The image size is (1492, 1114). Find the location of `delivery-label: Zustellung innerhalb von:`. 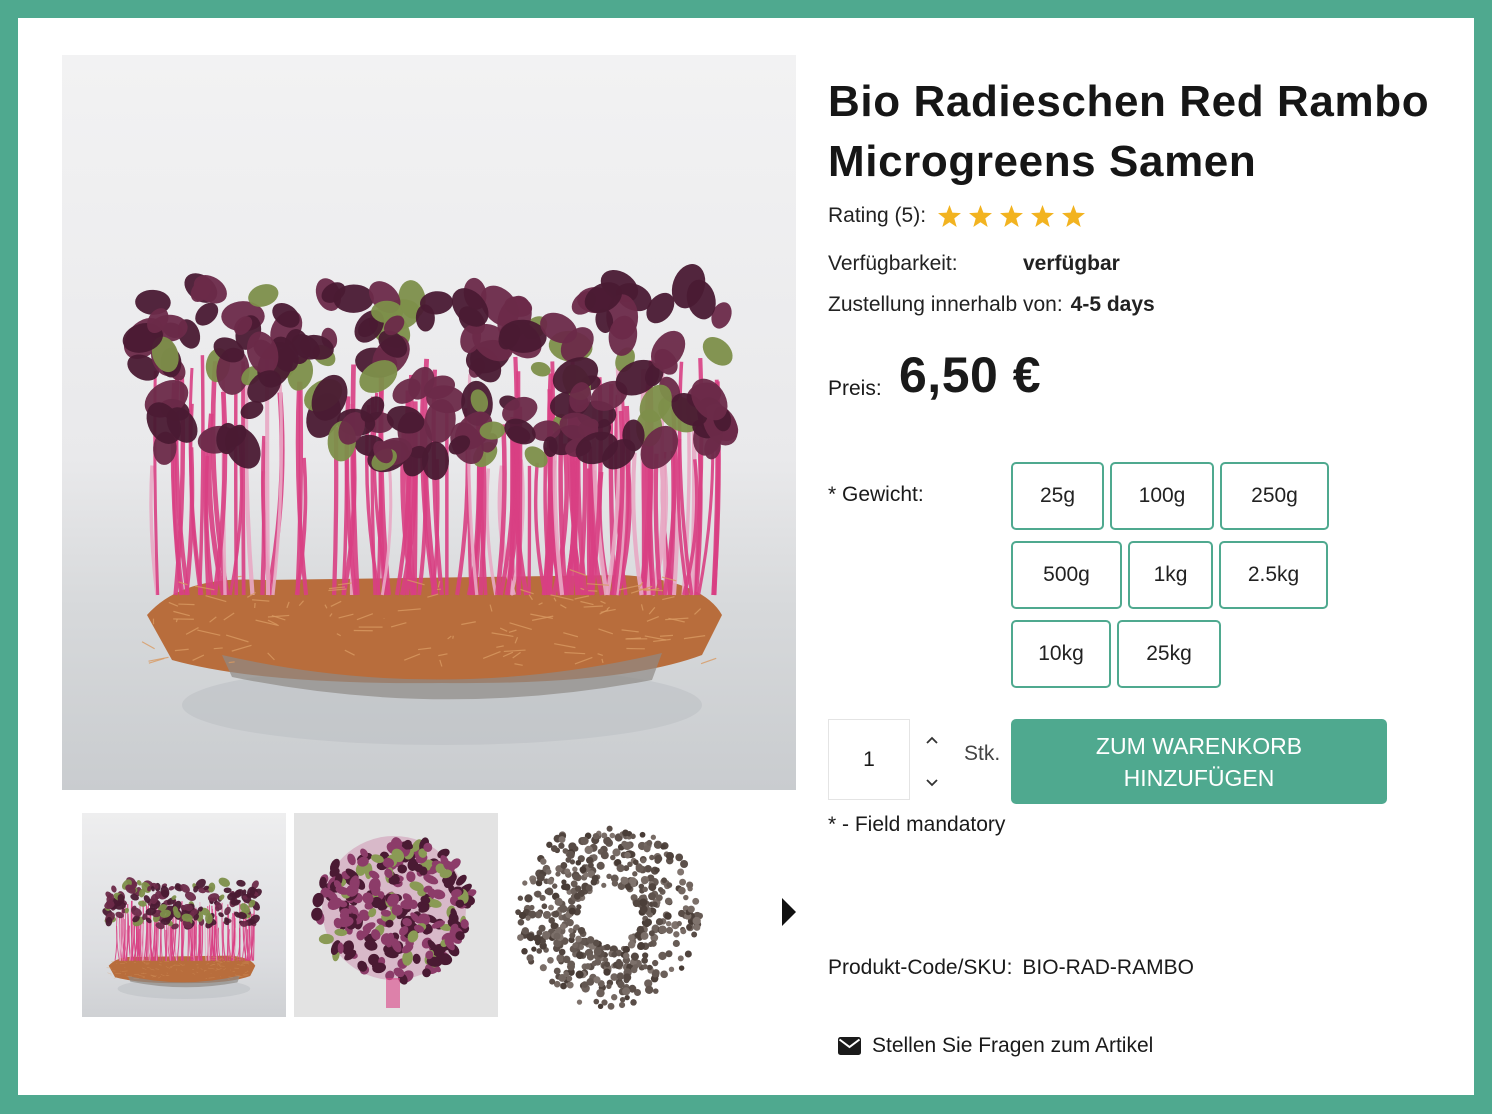

delivery-label: Zustellung innerhalb von: is located at coordinates (945, 304).